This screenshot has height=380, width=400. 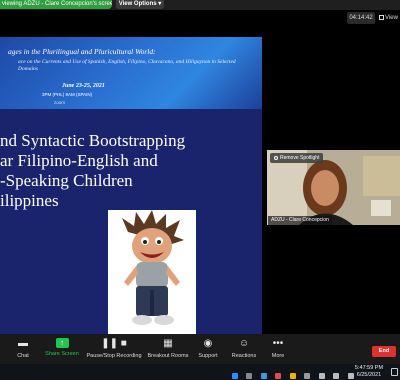 I want to click on more-icon: •••, so click(x=278, y=343).